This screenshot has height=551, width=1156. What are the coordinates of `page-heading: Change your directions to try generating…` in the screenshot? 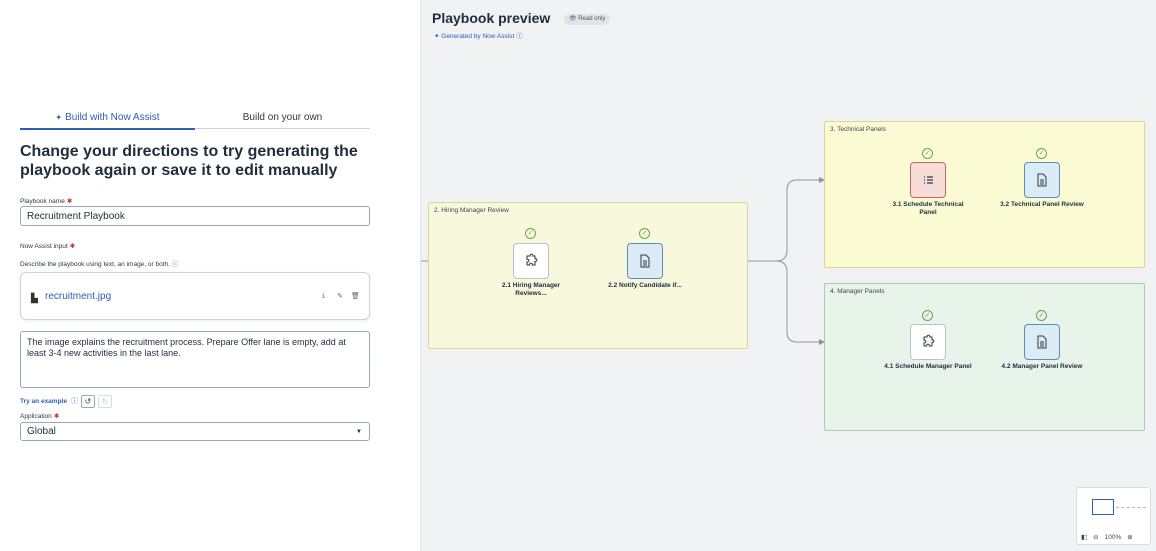 It's located at (189, 161).